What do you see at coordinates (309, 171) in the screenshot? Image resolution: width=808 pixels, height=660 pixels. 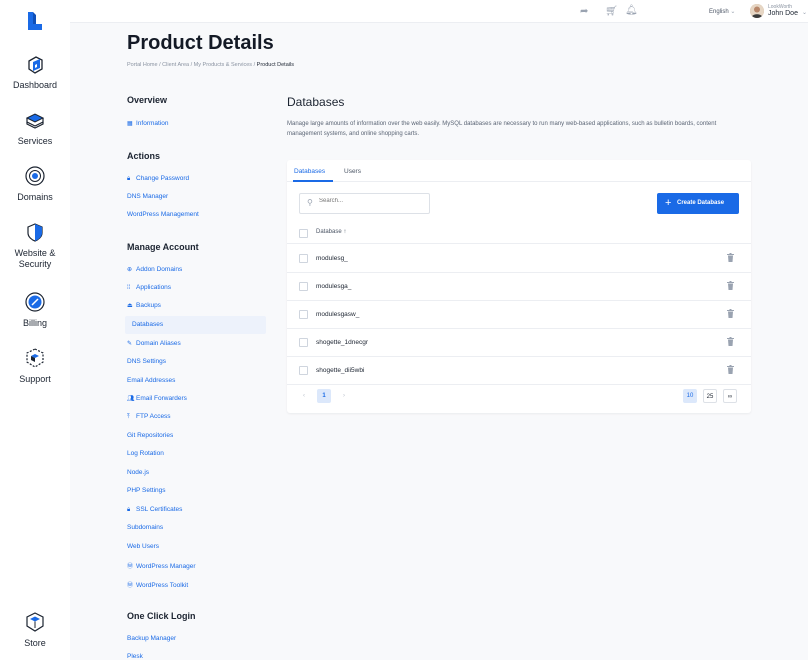 I see `tab-databases: Databases` at bounding box center [309, 171].